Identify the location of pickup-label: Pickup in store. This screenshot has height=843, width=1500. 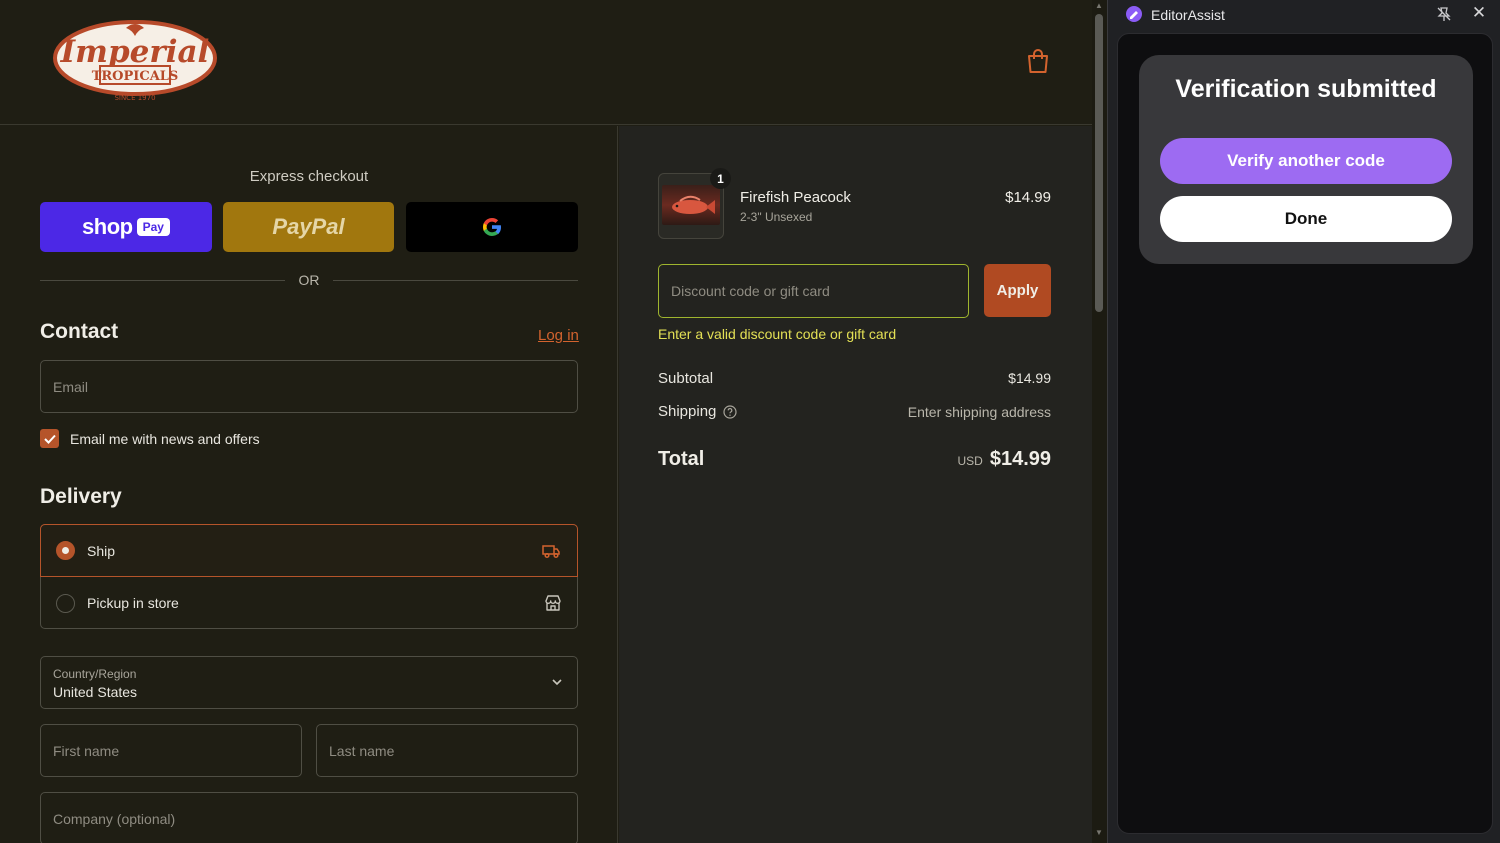
(133, 603).